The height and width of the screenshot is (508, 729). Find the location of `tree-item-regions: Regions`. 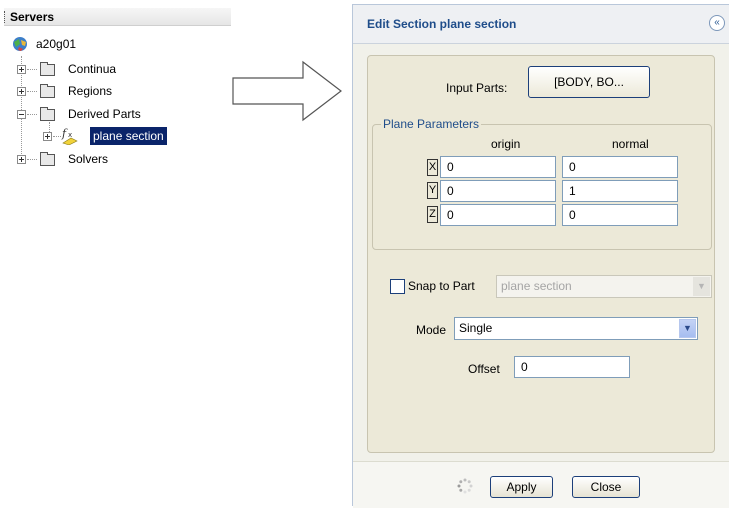

tree-item-regions: Regions is located at coordinates (94, 91).